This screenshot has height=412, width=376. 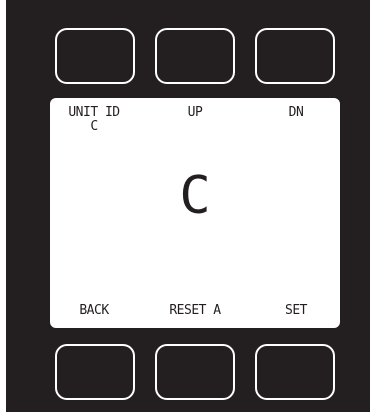 I want to click on label-reset-a: RESET A, so click(x=195, y=310).